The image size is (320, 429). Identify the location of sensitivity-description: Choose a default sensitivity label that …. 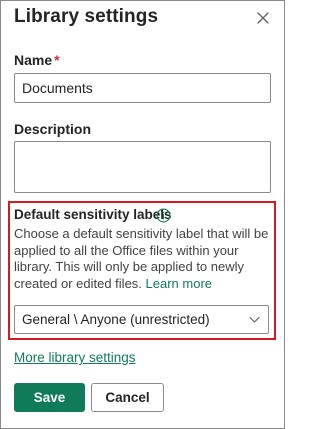
(144, 259).